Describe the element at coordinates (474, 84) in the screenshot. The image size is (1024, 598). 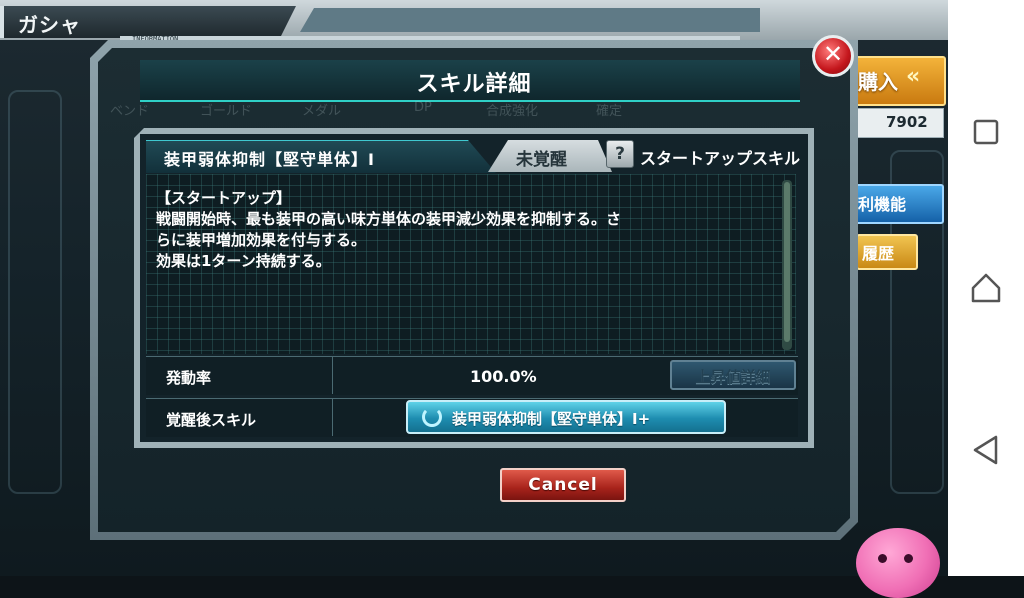
I see `modal-title: スキル詳細` at that location.